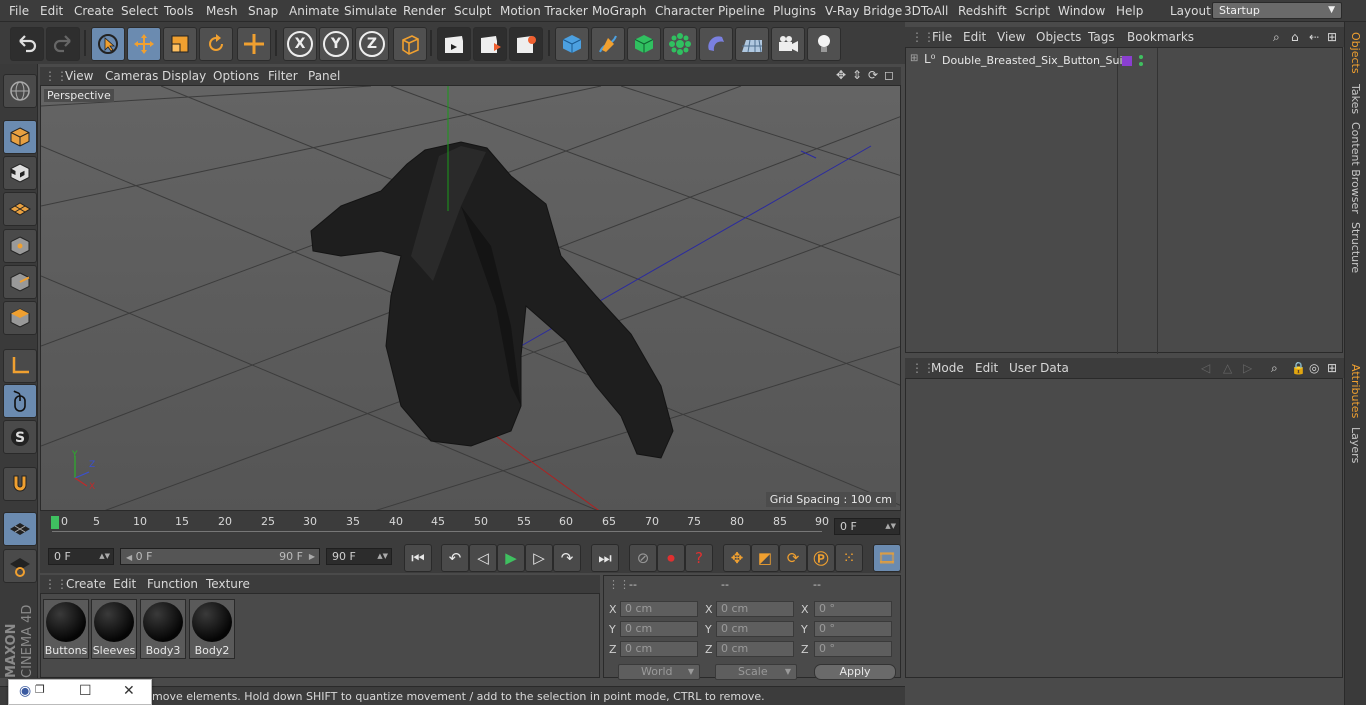 The image size is (1366, 705). What do you see at coordinates (982, 11) in the screenshot?
I see `menu-redshift: Redshift` at bounding box center [982, 11].